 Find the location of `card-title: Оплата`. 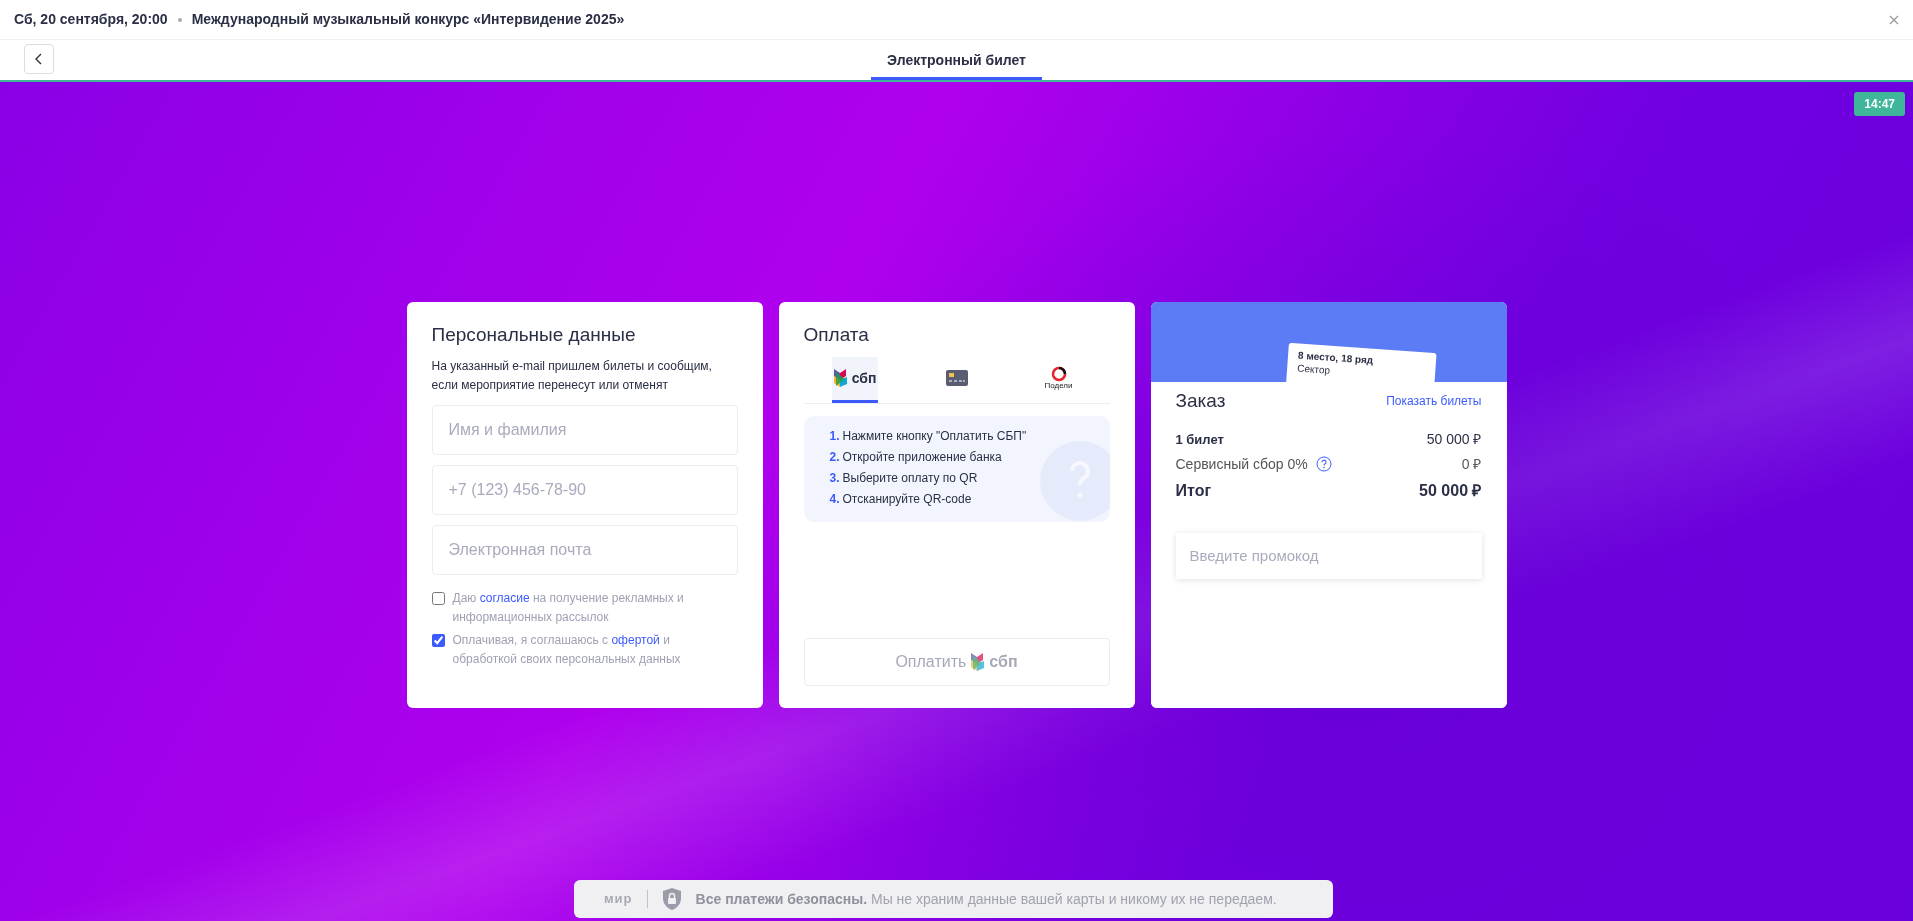

card-title: Оплата is located at coordinates (836, 335).